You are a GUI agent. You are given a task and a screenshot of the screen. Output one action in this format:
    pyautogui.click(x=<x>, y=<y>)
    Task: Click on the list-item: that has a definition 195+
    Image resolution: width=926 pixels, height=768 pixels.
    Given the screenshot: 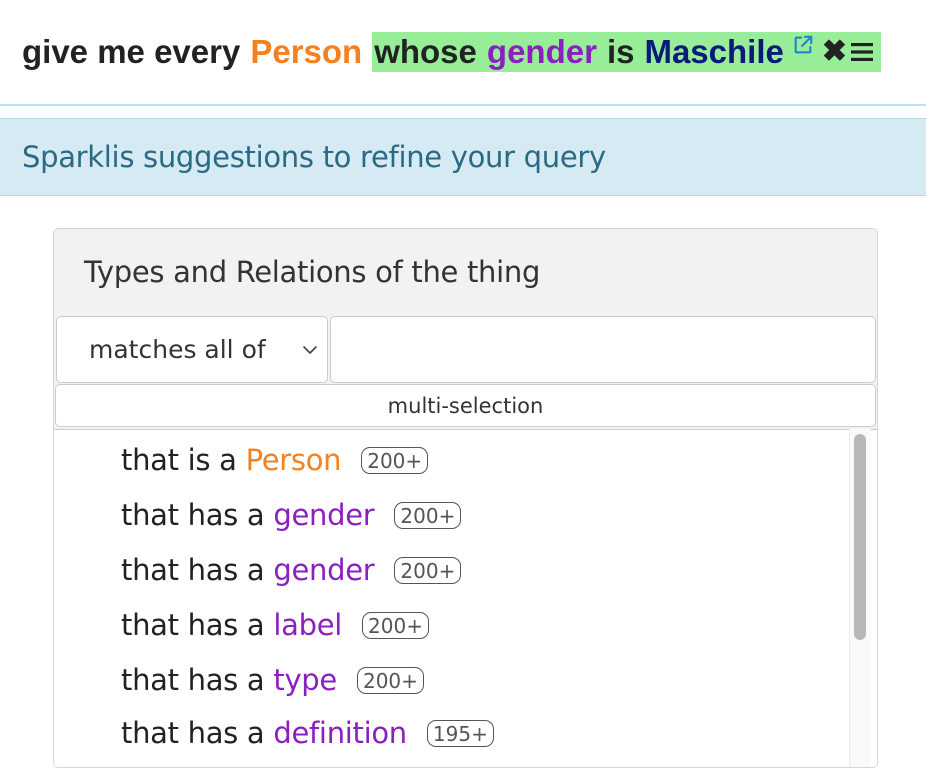 What is the action you would take?
    pyautogui.click(x=307, y=733)
    